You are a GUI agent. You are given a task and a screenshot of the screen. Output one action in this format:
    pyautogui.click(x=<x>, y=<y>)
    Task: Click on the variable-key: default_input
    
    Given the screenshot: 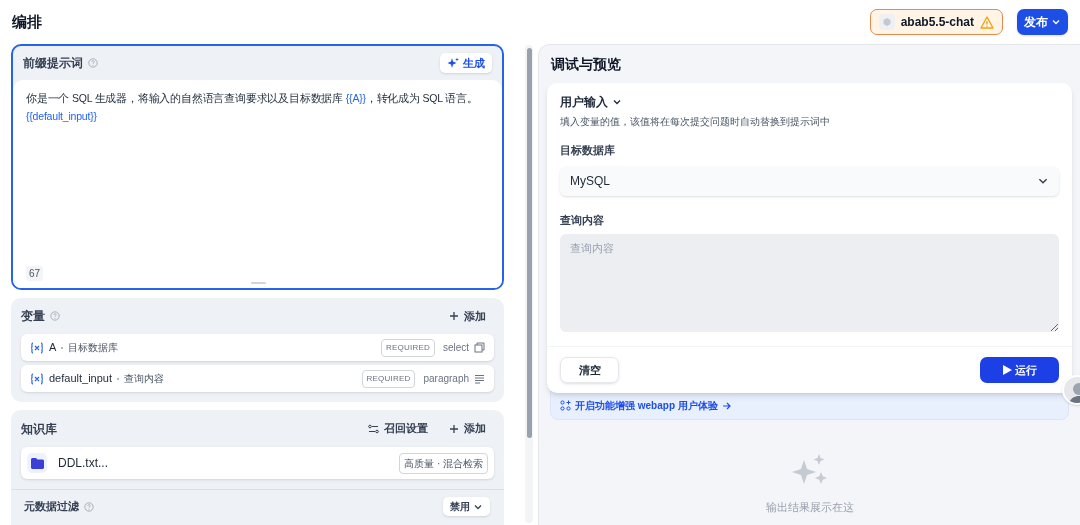 What is the action you would take?
    pyautogui.click(x=80, y=378)
    